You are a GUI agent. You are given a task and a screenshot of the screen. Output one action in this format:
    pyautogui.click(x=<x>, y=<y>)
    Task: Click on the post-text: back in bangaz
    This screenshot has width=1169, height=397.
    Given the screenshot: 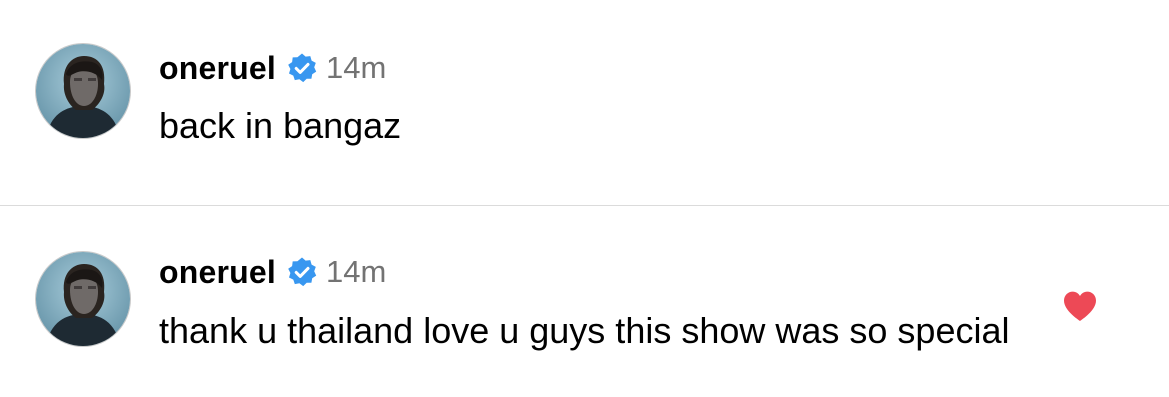 What is the action you would take?
    pyautogui.click(x=280, y=125)
    